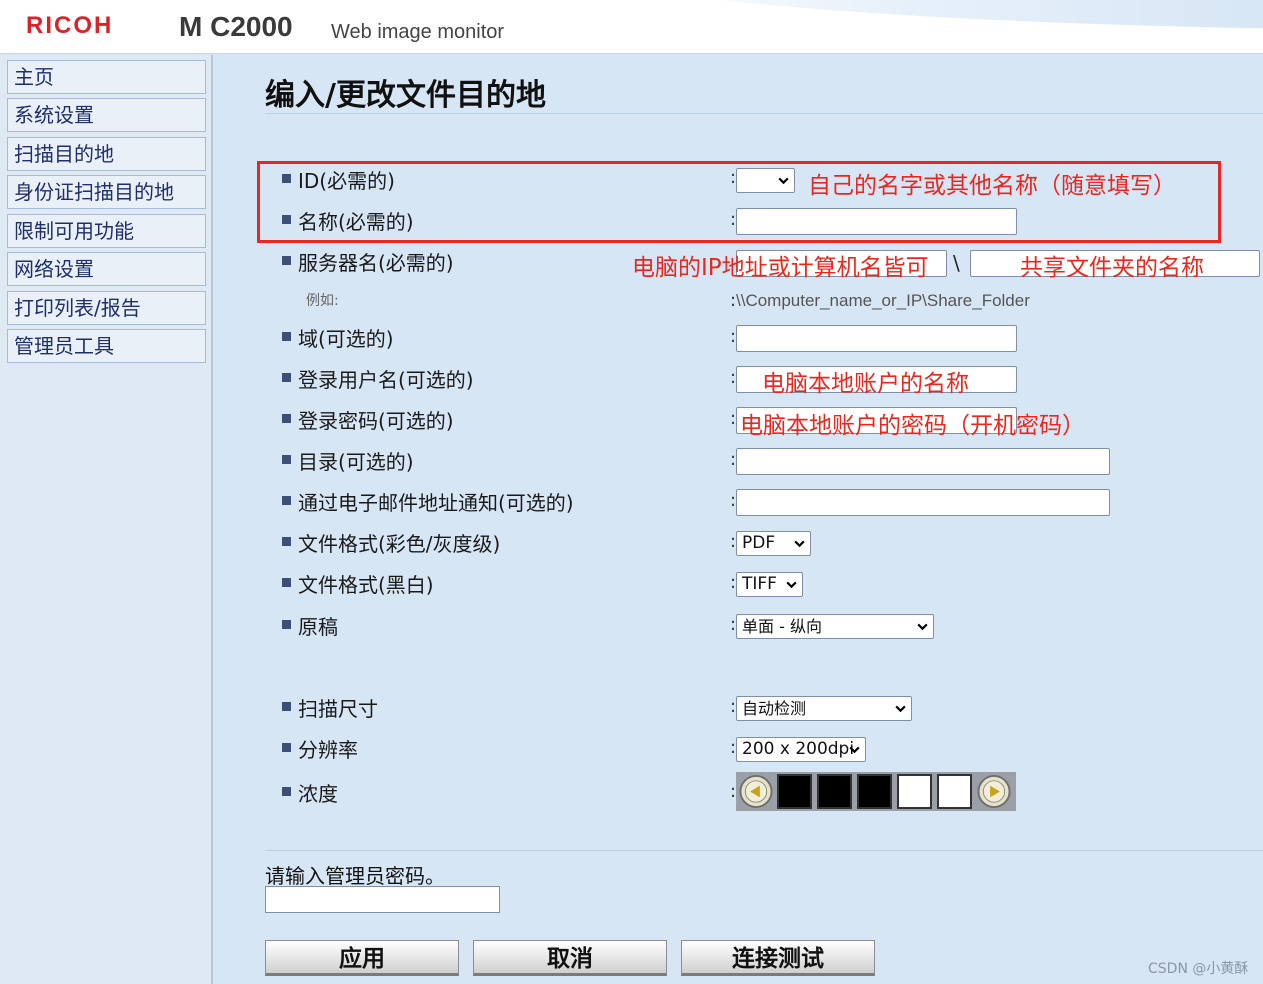 The height and width of the screenshot is (984, 1263). I want to click on resolution-select: 200 x 200dpi, so click(801, 749).